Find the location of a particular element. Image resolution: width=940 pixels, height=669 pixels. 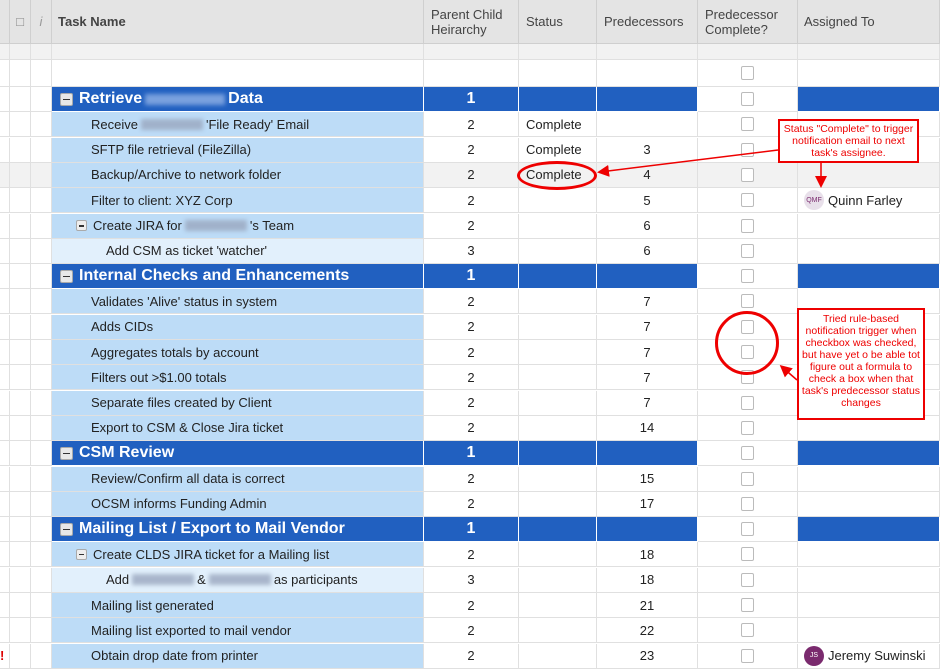

annotation-arrows is located at coordinates (712, 265).